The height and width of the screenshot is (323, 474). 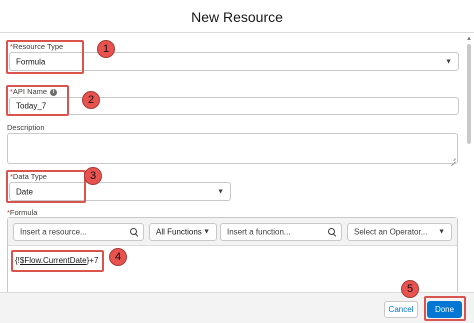 I want to click on step-badge-1: 1, so click(x=106, y=49).